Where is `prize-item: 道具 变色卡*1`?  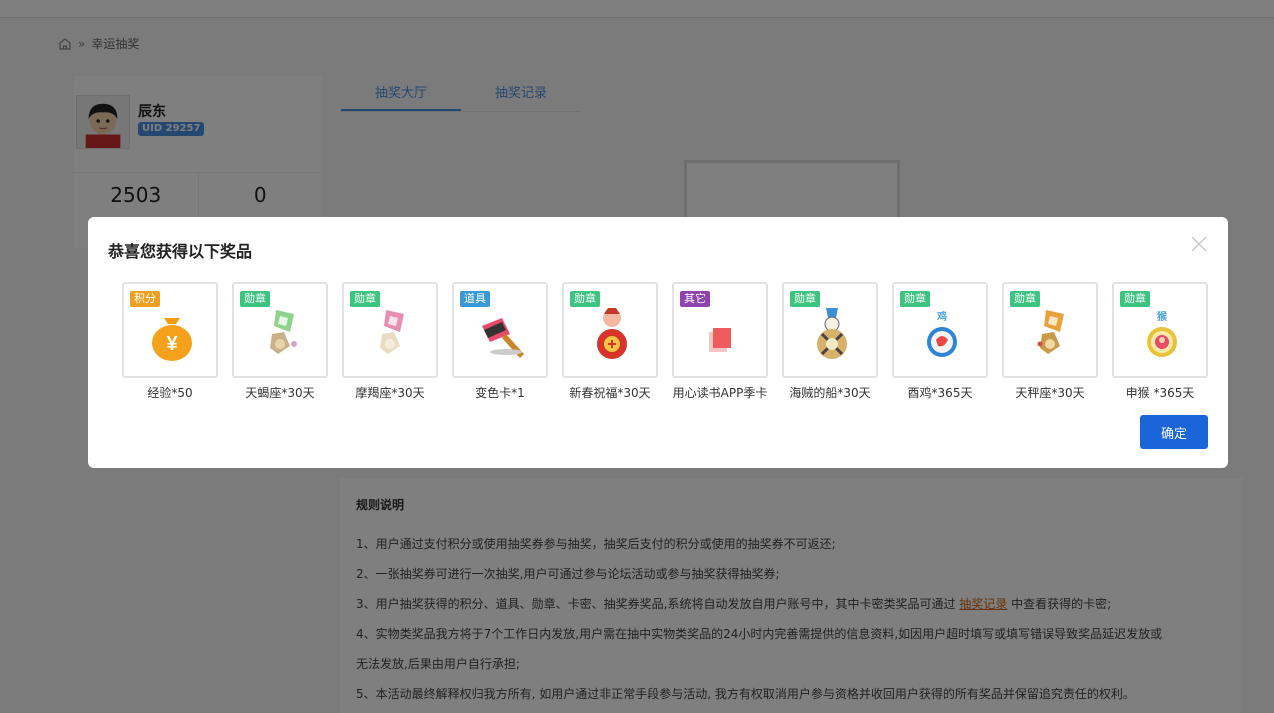
prize-item: 道具 变色卡*1 is located at coordinates (500, 341).